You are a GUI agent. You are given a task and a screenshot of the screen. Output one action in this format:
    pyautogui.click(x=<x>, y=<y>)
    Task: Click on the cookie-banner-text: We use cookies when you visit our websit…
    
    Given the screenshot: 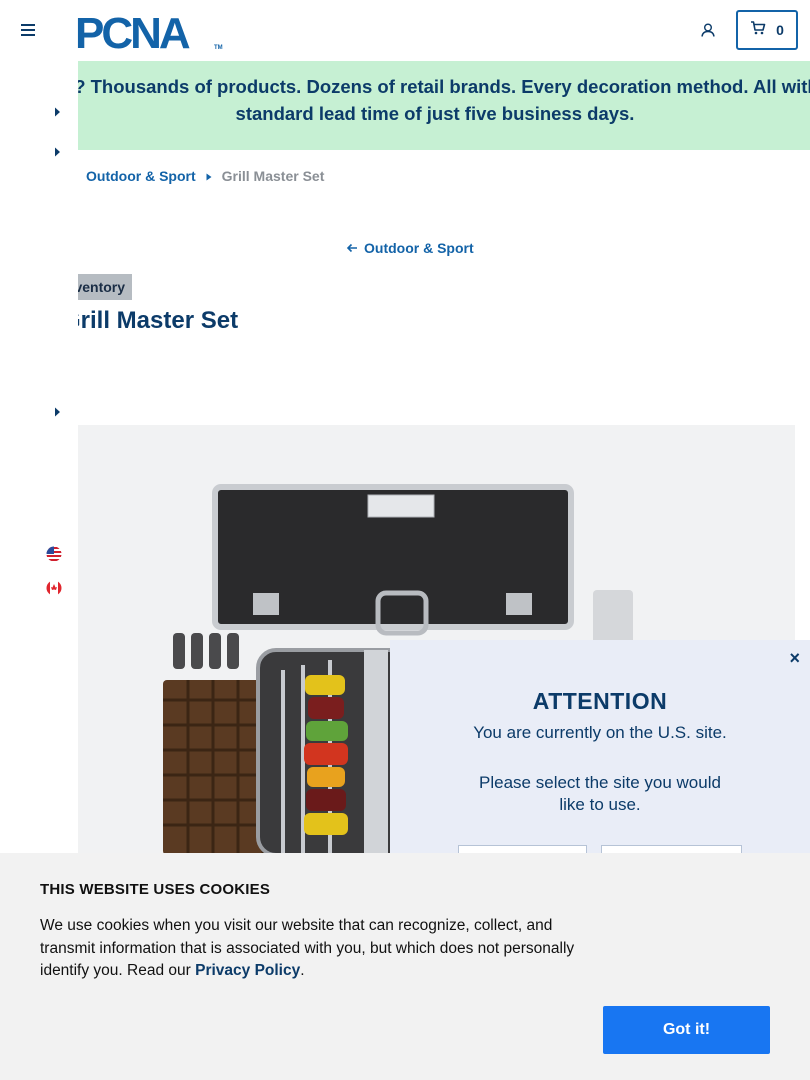 What is the action you would take?
    pyautogui.click(x=325, y=949)
    